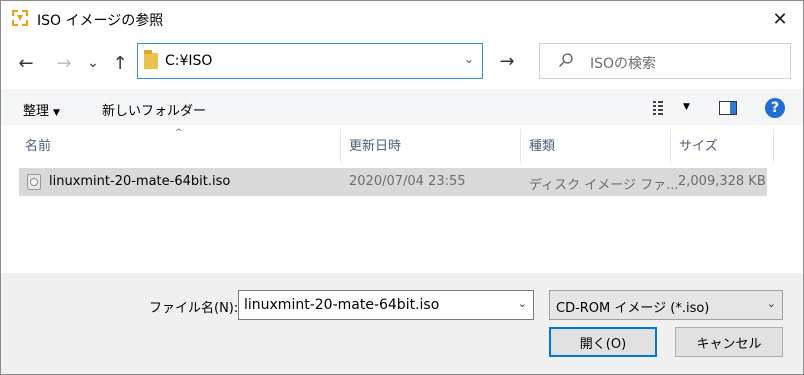 This screenshot has height=375, width=804. What do you see at coordinates (402, 19) in the screenshot?
I see `title-bar: ISO イメージの参照 ✕` at bounding box center [402, 19].